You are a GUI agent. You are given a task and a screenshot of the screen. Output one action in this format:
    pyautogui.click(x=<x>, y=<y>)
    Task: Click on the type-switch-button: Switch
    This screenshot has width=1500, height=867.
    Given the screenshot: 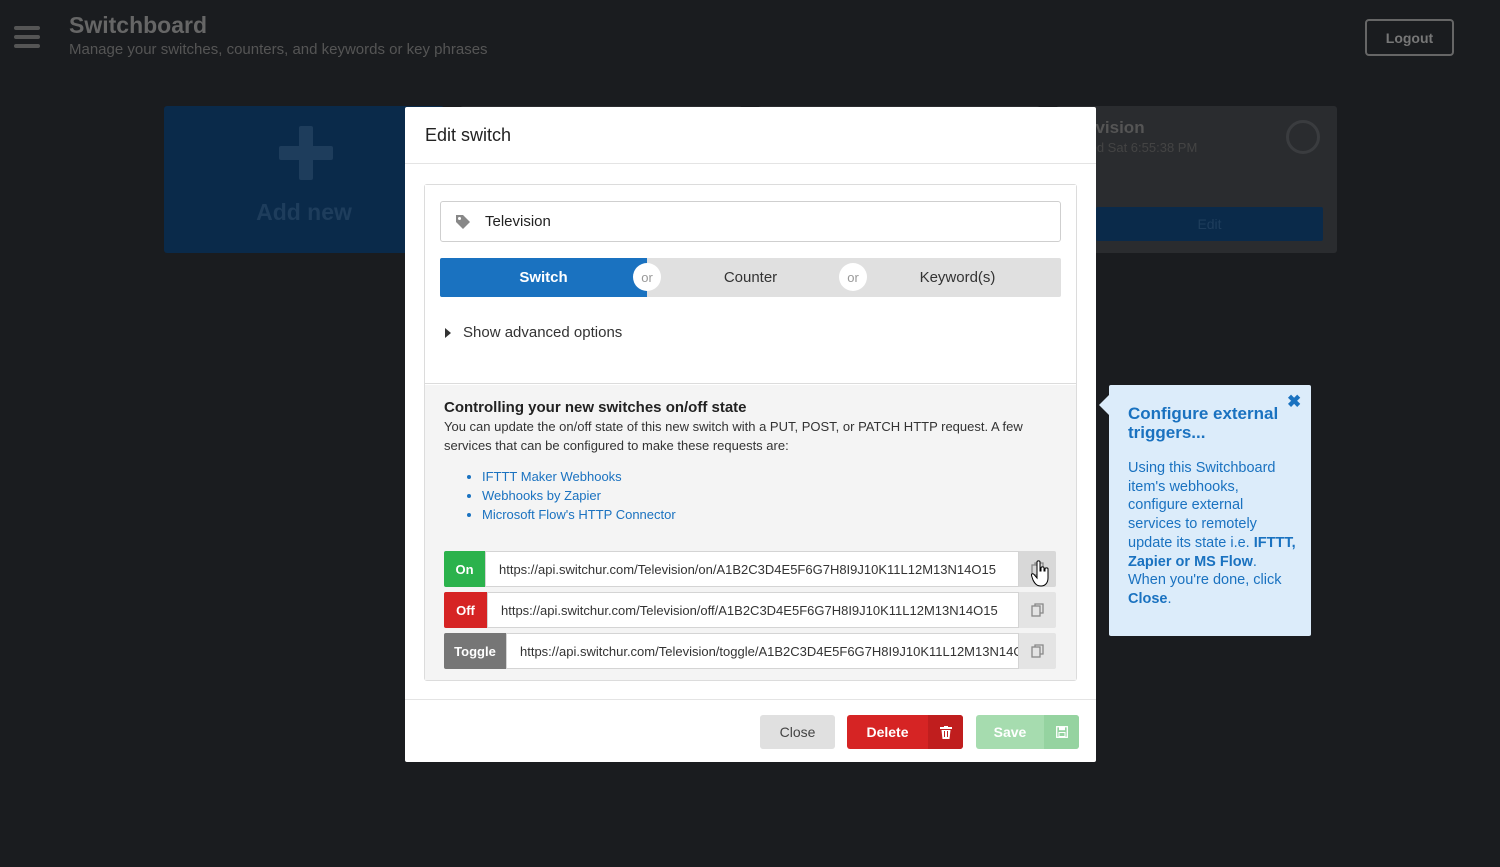 What is the action you would take?
    pyautogui.click(x=543, y=277)
    